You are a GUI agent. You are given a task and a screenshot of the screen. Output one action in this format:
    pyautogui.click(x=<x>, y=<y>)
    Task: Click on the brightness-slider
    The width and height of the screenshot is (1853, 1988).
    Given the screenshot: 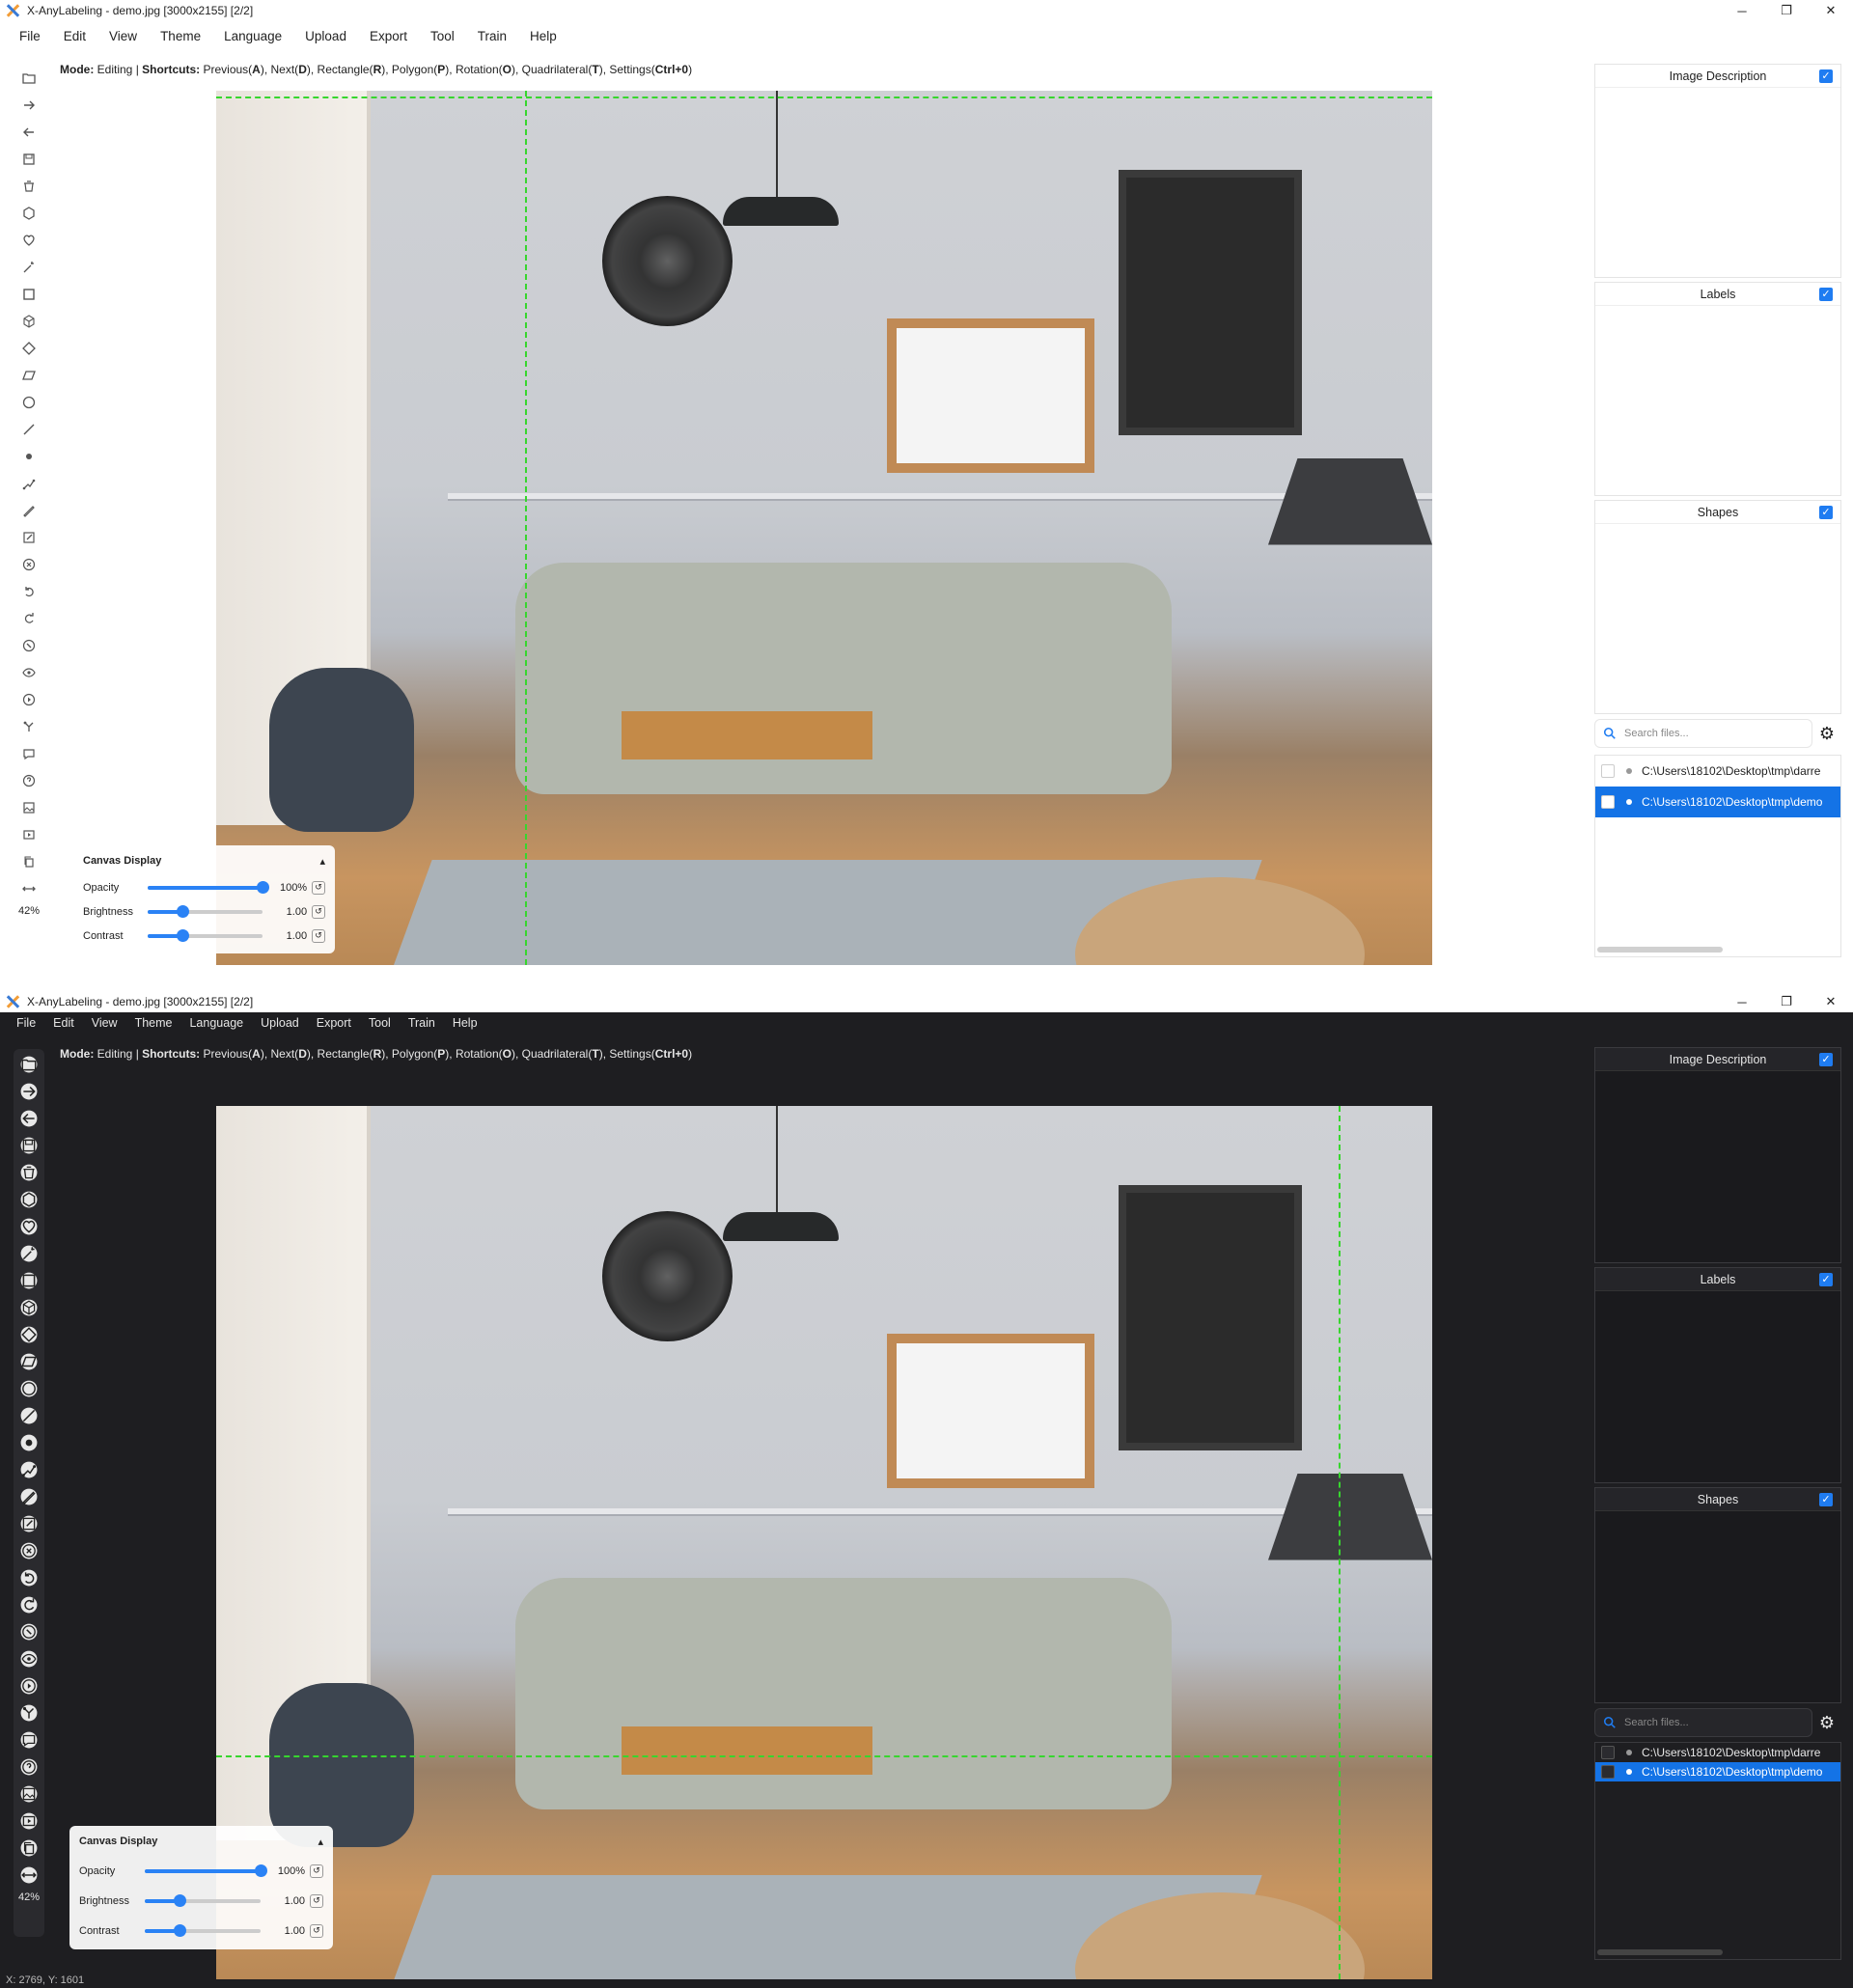 What is the action you would take?
    pyautogui.click(x=203, y=1900)
    